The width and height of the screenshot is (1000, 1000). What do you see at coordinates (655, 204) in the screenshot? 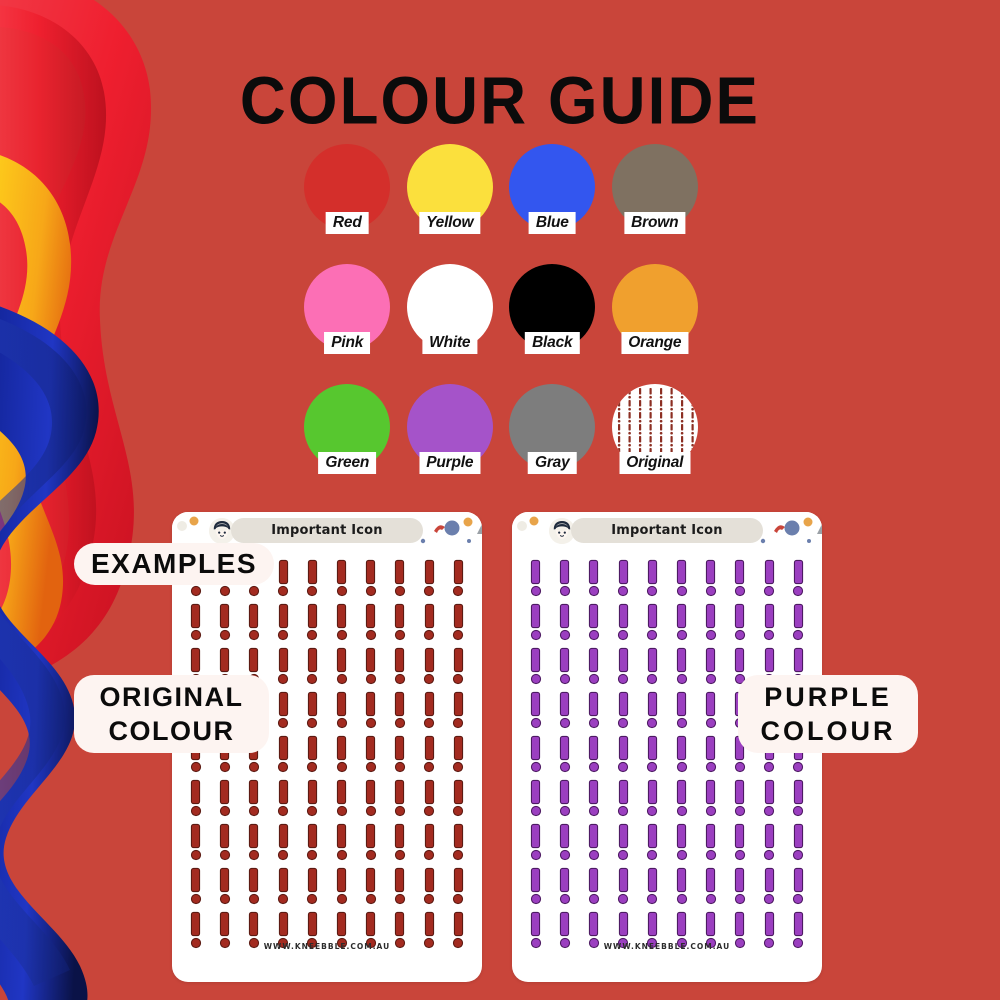
I see `swatch-brown: Brown` at bounding box center [655, 204].